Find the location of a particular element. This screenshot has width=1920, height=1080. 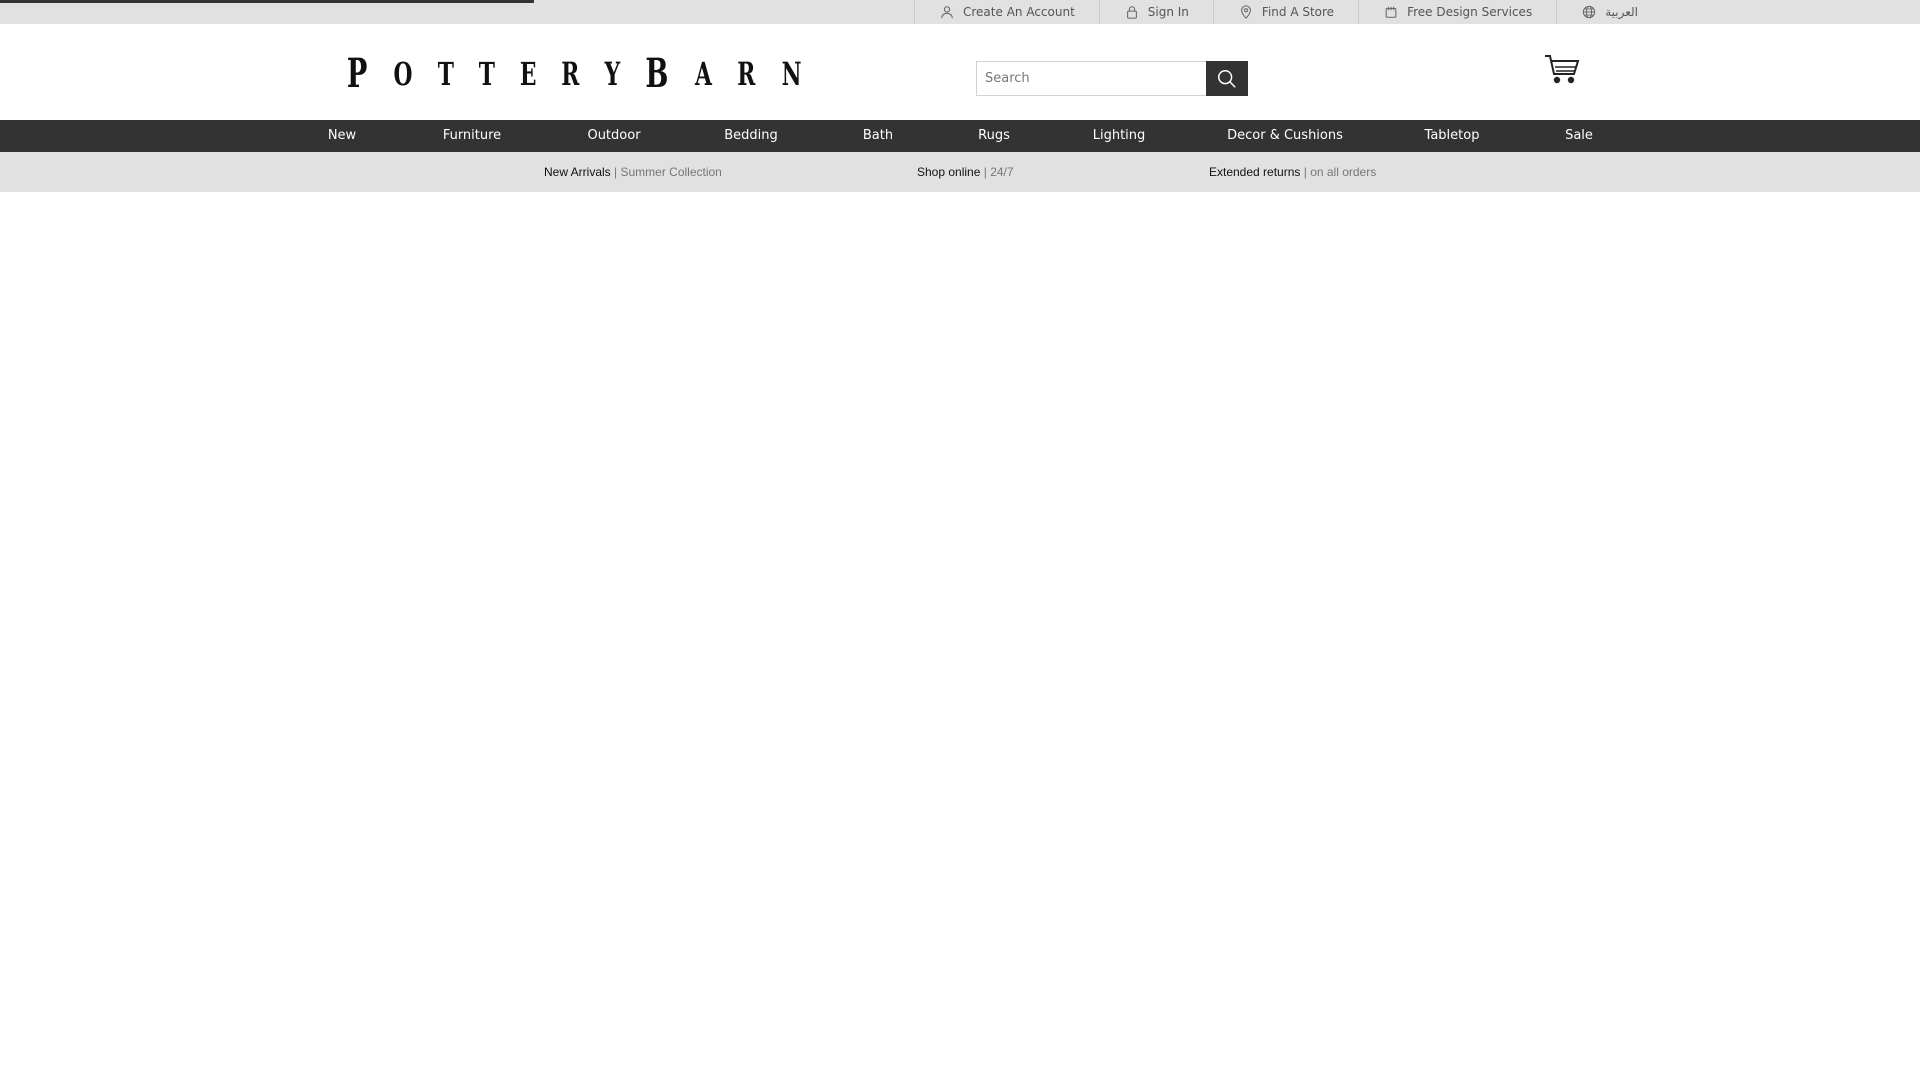

nav-item-lighting: Lighting is located at coordinates (1119, 136).